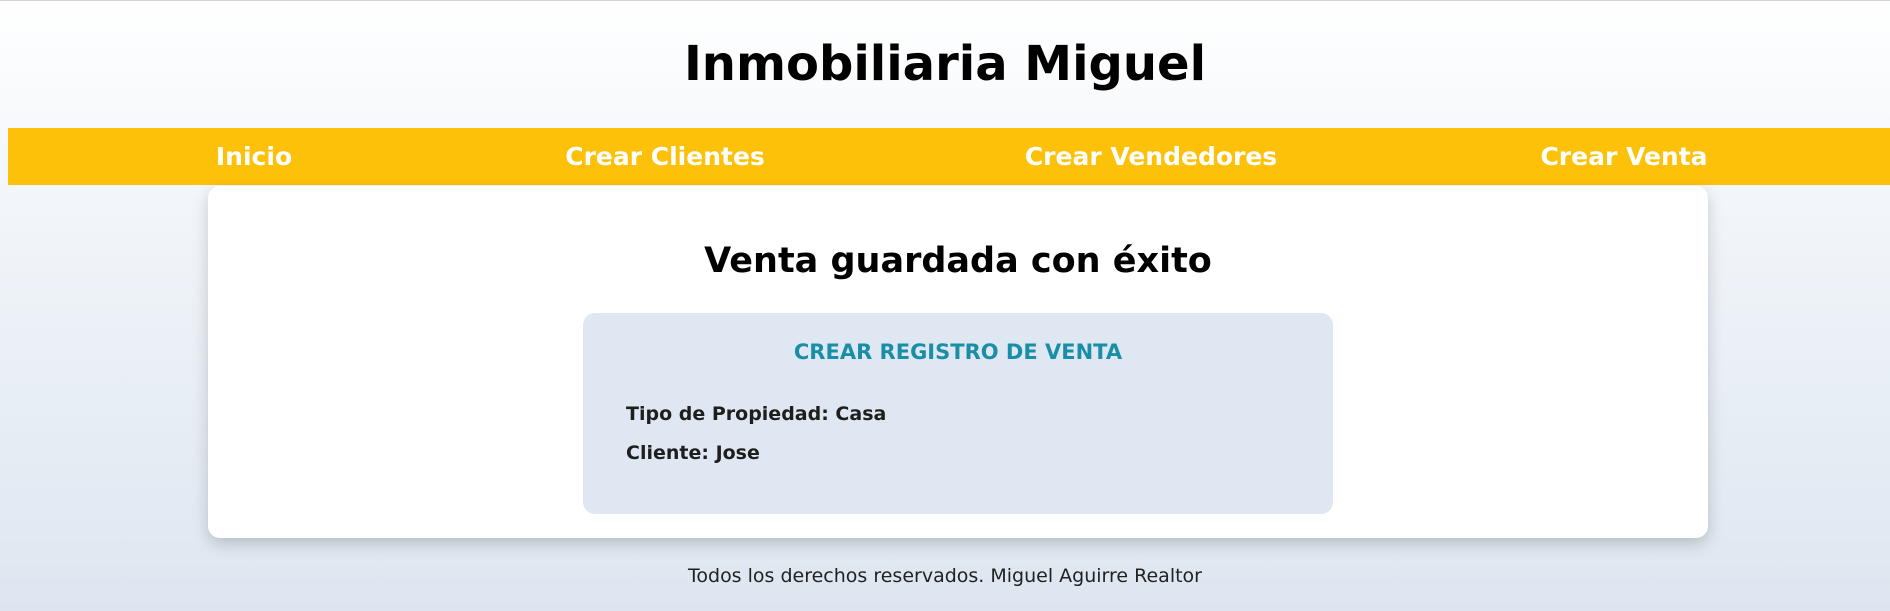 Image resolution: width=1890 pixels, height=611 pixels. Describe the element at coordinates (756, 414) in the screenshot. I see `property-type-text: Tipo de Propiedad: Casa` at that location.